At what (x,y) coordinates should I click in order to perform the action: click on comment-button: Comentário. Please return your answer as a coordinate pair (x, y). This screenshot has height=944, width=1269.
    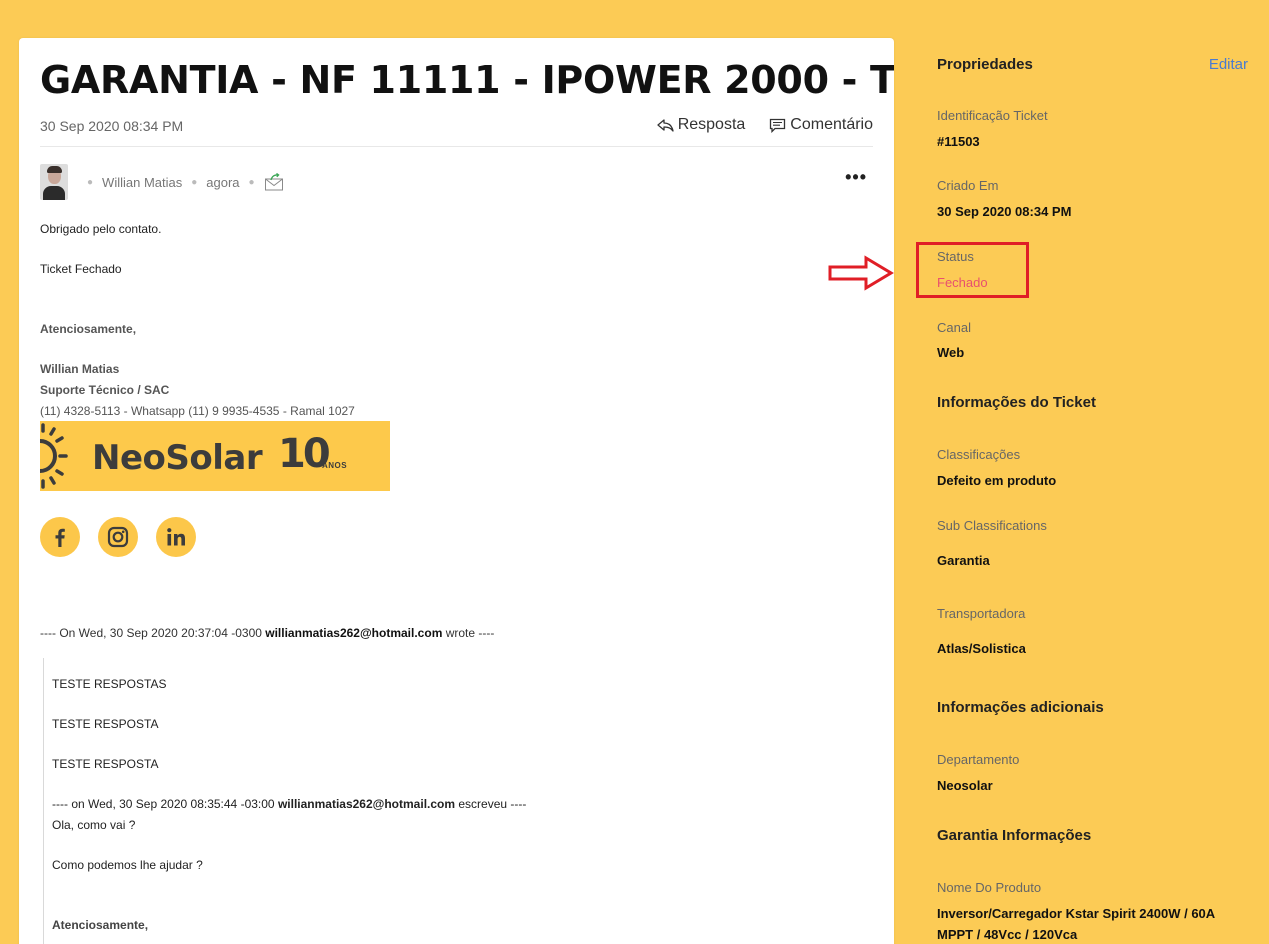
    Looking at the image, I should click on (821, 125).